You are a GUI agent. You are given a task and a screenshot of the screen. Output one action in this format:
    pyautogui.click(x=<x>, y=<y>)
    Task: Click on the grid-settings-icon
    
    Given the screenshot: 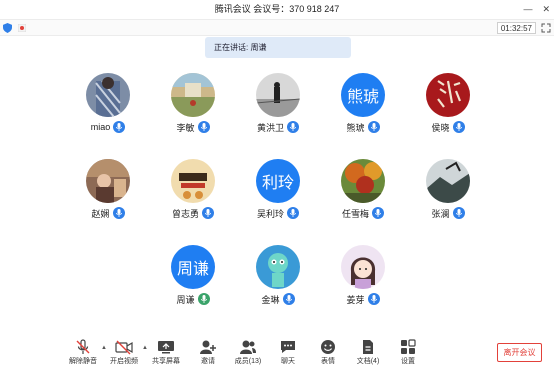 What is the action you would take?
    pyautogui.click(x=408, y=346)
    